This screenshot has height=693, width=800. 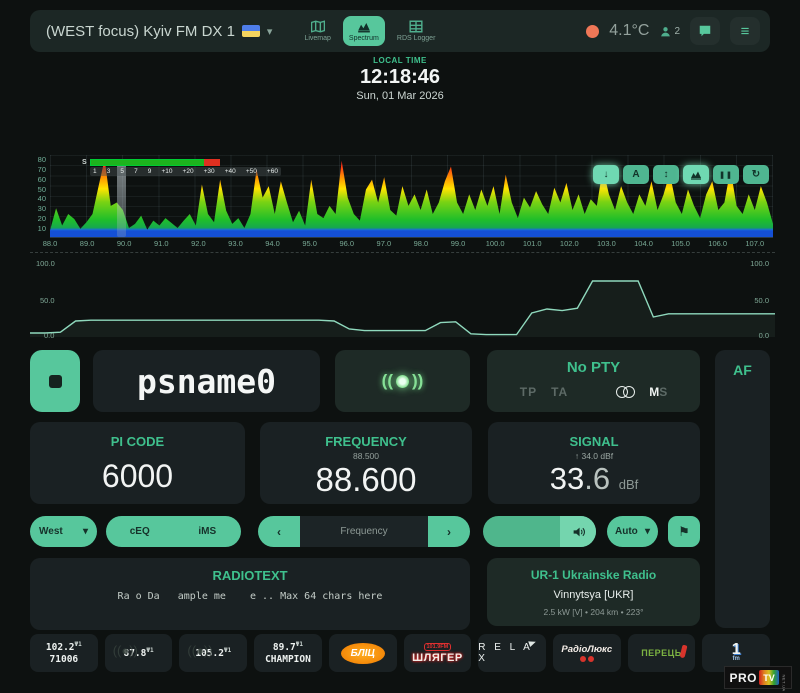 I want to click on frequency-tuner: ‹ Frequency ›, so click(x=364, y=531).